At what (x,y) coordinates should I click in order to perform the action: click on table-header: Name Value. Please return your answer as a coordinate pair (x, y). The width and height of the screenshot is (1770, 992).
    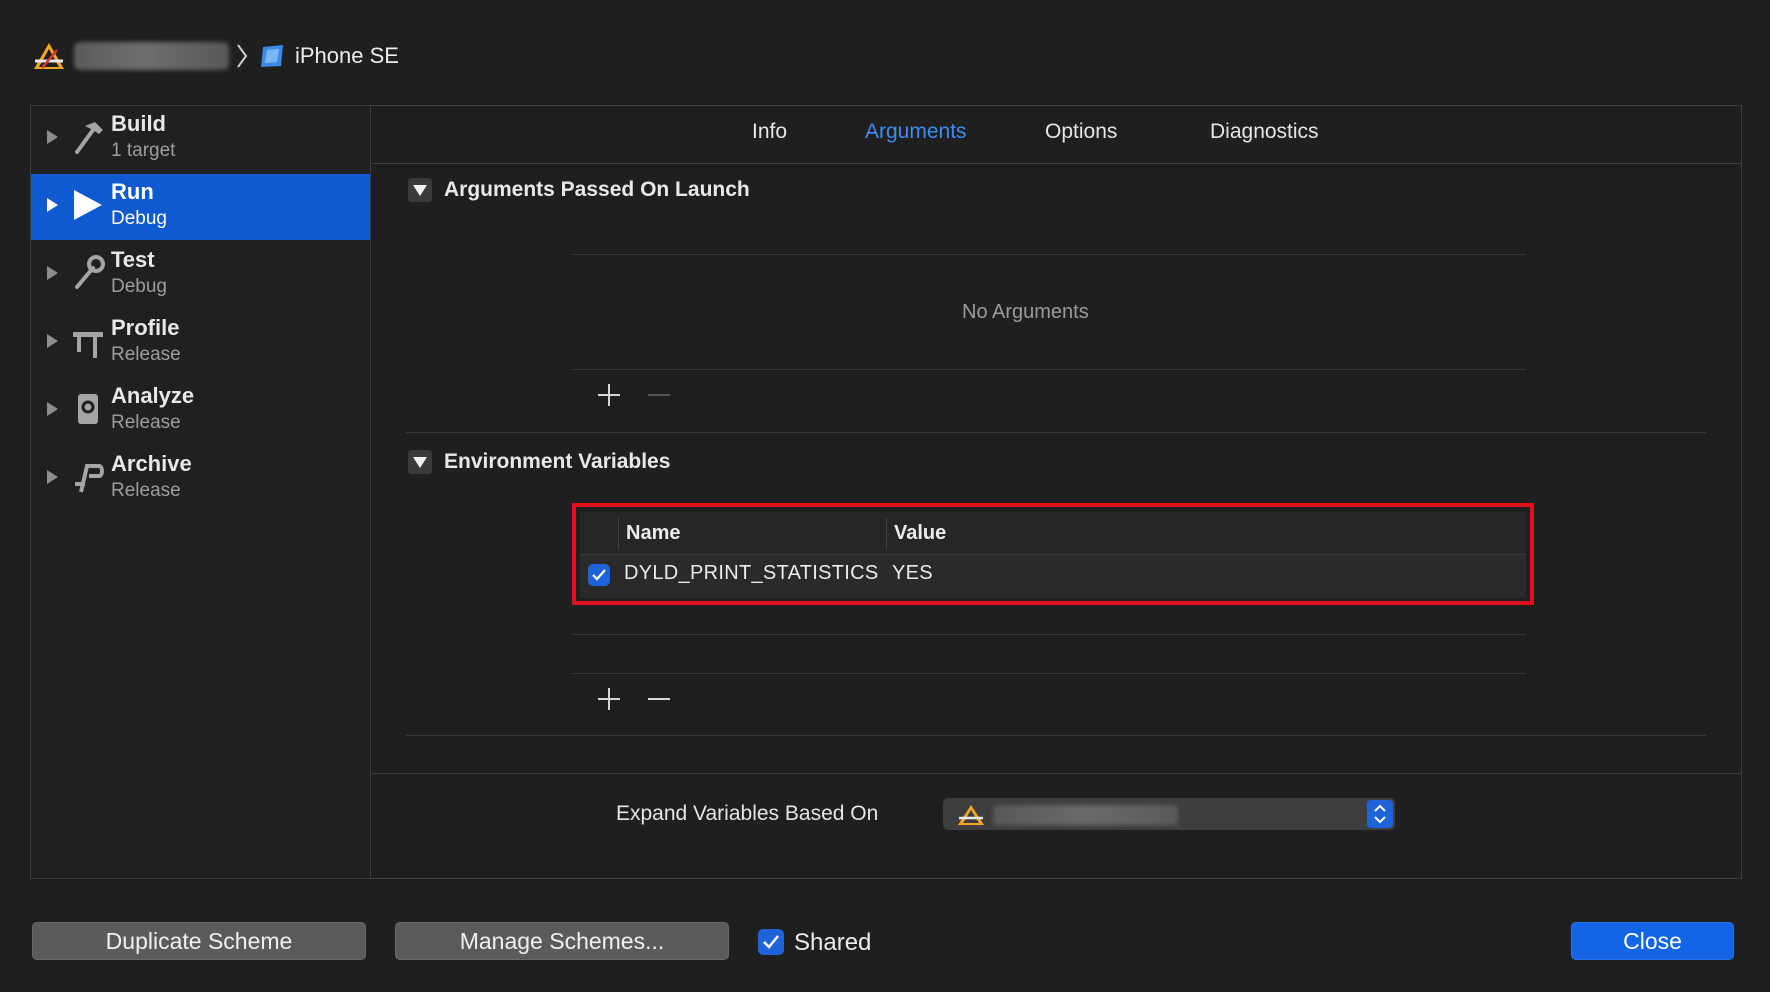
    Looking at the image, I should click on (1053, 533).